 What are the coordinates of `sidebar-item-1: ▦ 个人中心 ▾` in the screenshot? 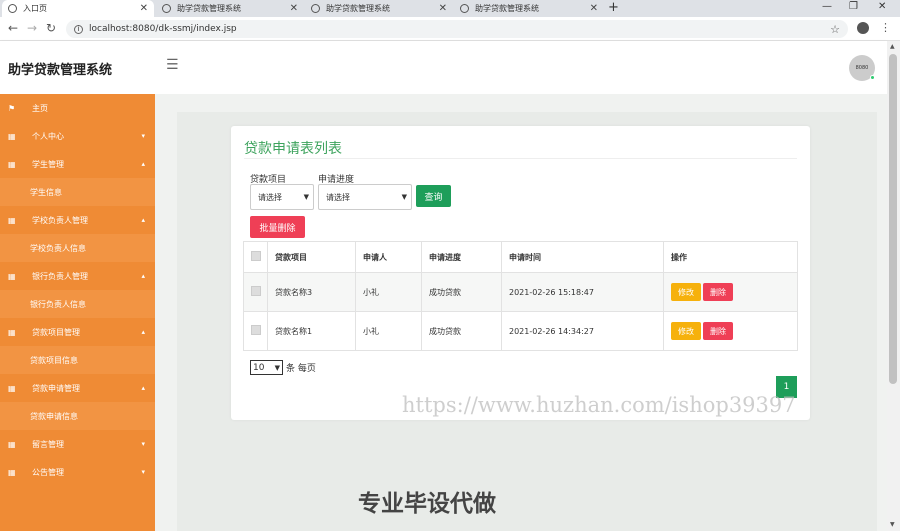 It's located at (77, 136).